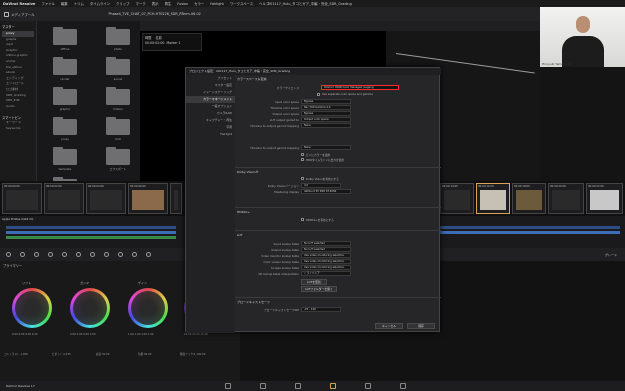 This screenshot has width=625, height=391. What do you see at coordinates (8, 254) in the screenshot?
I see `color-wheel-tool-icon` at bounding box center [8, 254].